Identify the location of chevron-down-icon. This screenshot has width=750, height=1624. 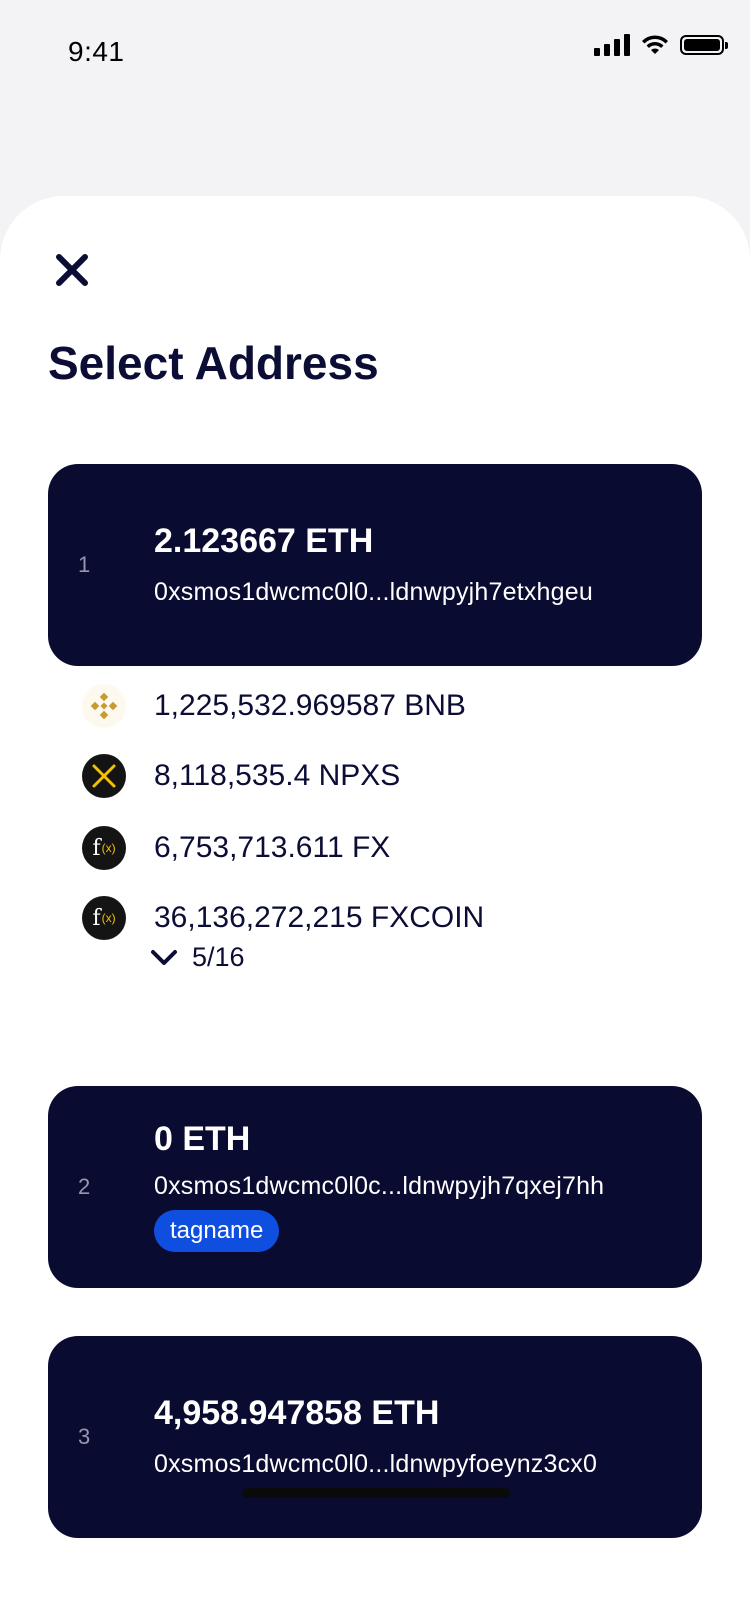
(164, 957).